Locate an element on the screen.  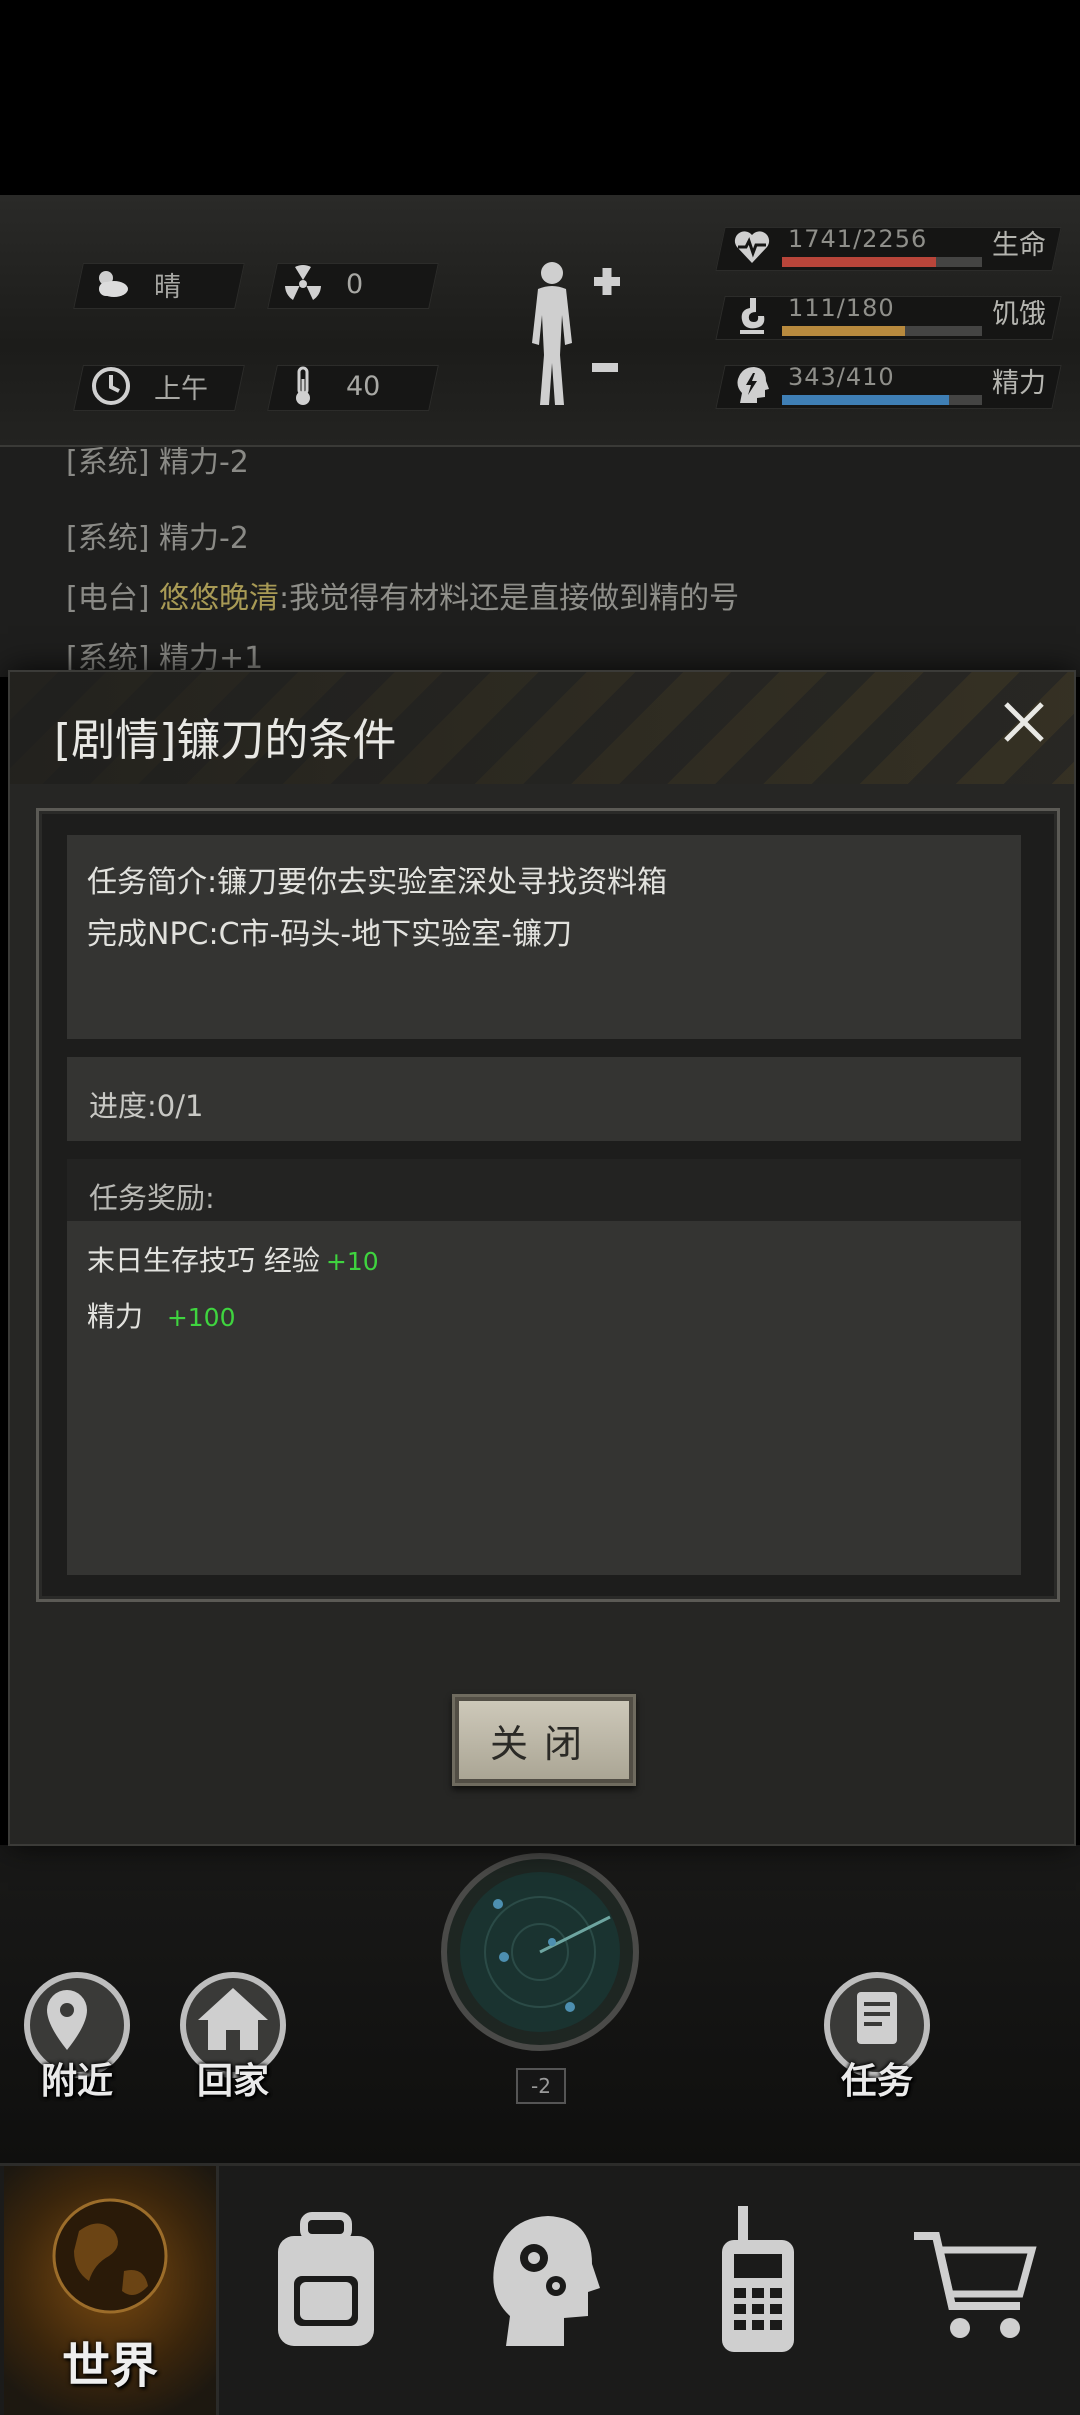
radiation-item: 0 is located at coordinates (322, 284).